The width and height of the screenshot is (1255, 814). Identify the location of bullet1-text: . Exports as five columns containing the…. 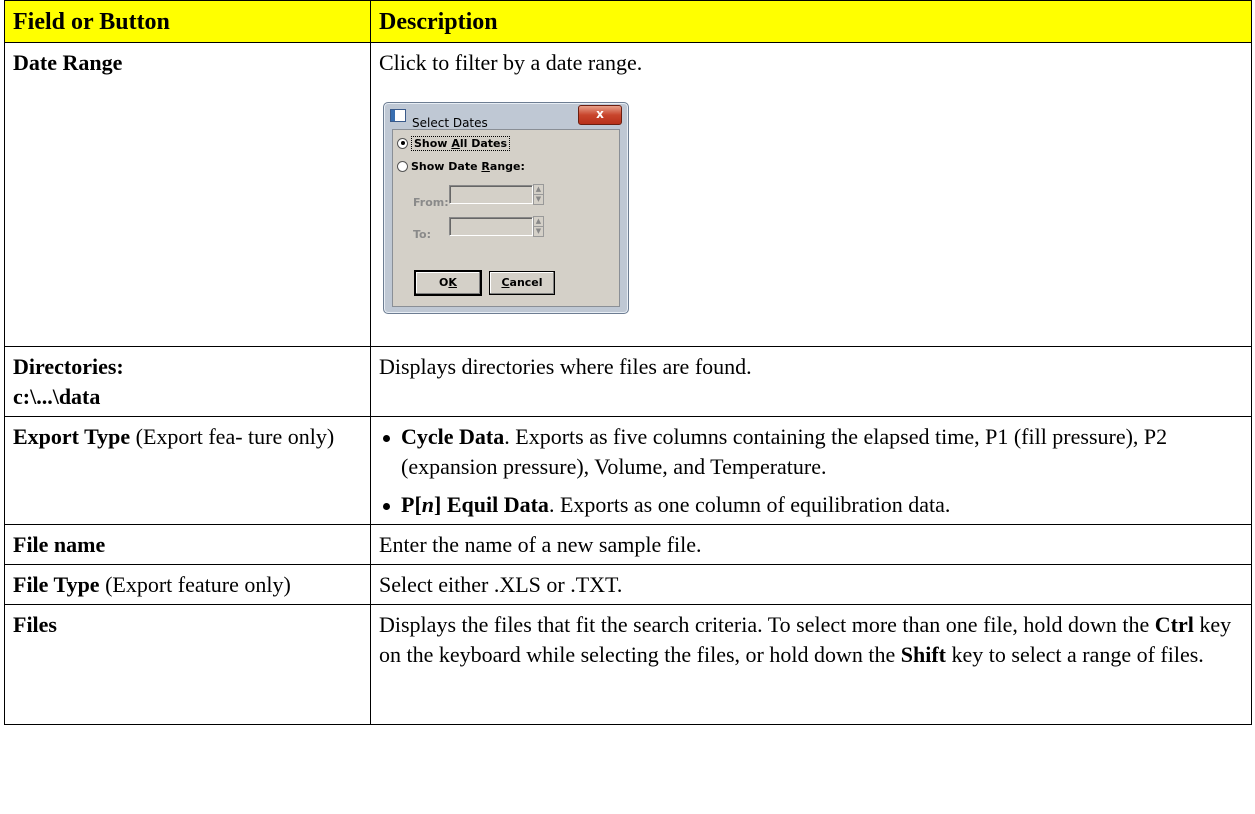
(784, 451).